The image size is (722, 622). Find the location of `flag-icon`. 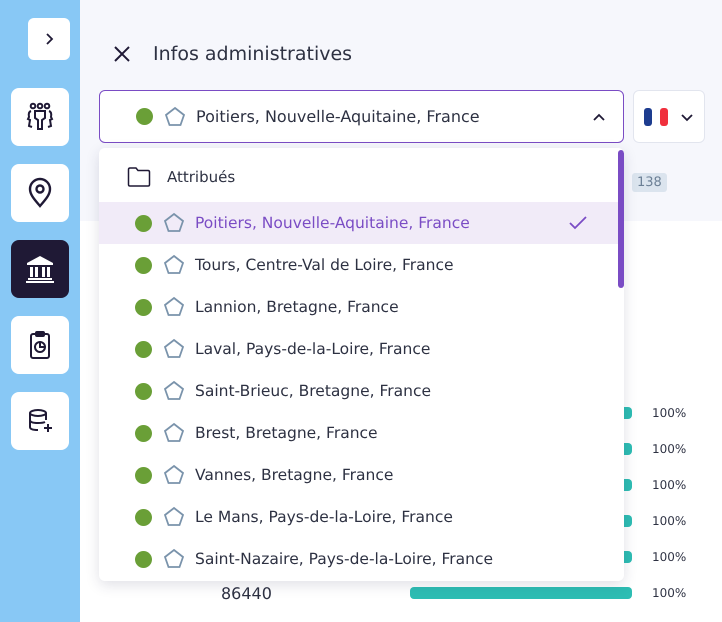

flag-icon is located at coordinates (656, 117).